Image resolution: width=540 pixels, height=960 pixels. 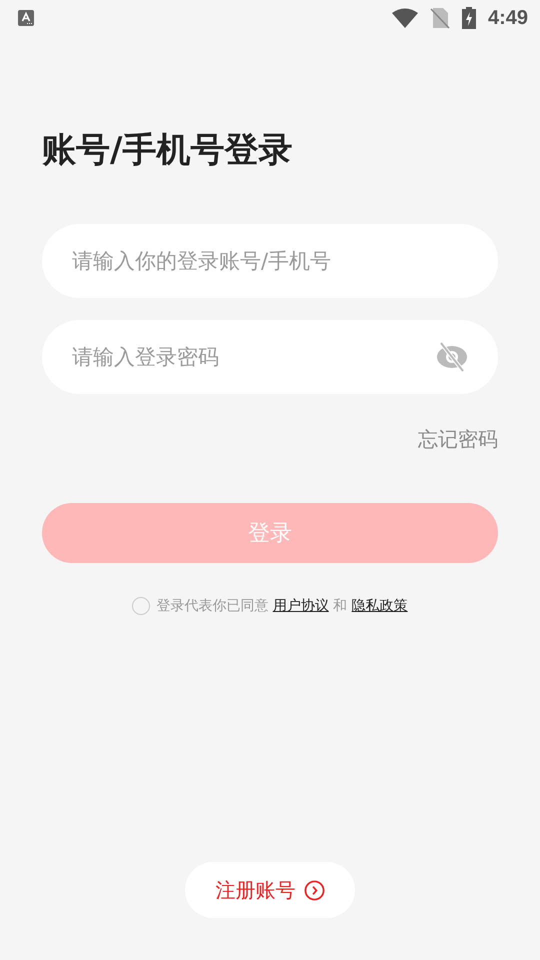 What do you see at coordinates (270, 890) in the screenshot?
I see `register-button: 注册账号` at bounding box center [270, 890].